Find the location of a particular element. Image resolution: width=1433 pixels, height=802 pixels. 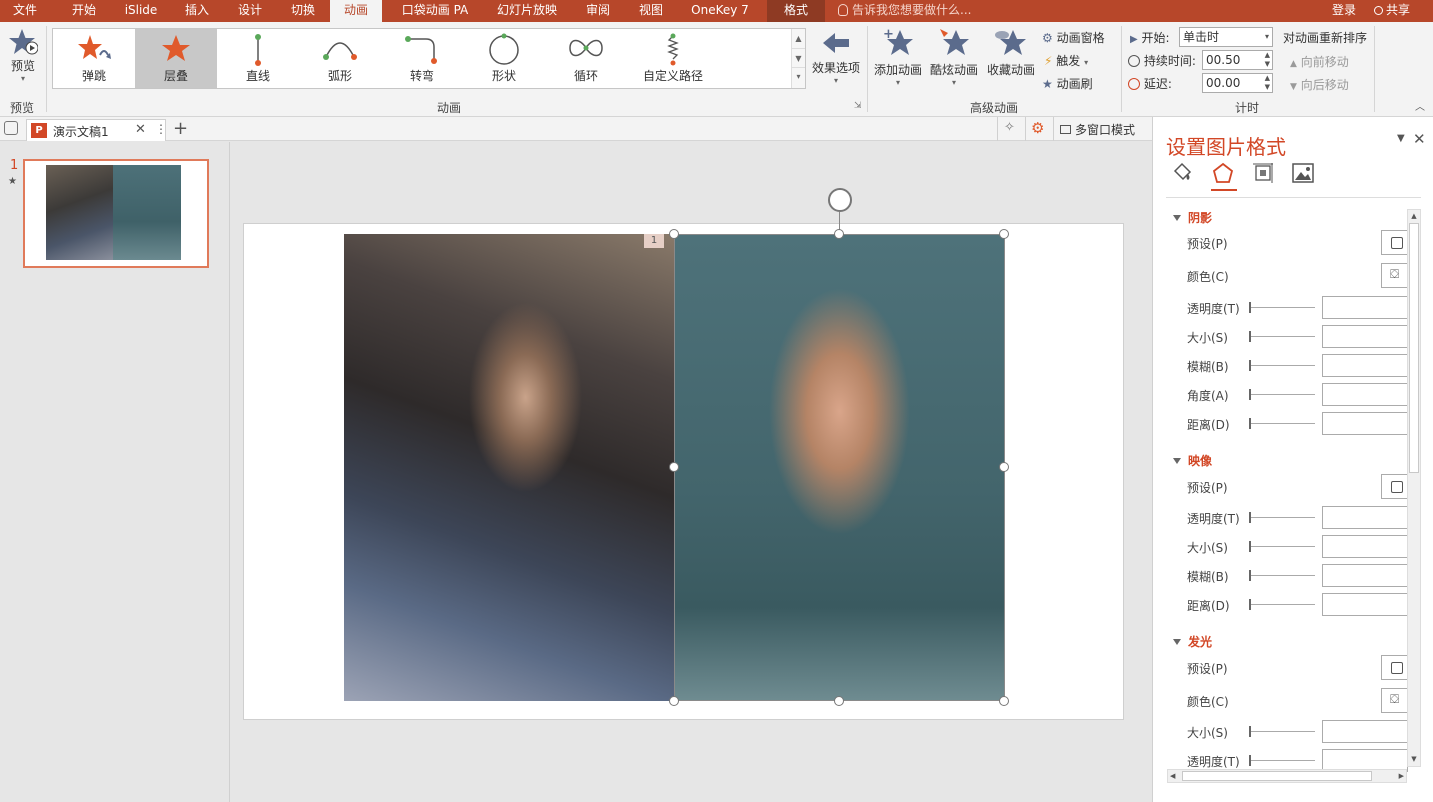

tab-3: 插入 is located at coordinates (197, 11).